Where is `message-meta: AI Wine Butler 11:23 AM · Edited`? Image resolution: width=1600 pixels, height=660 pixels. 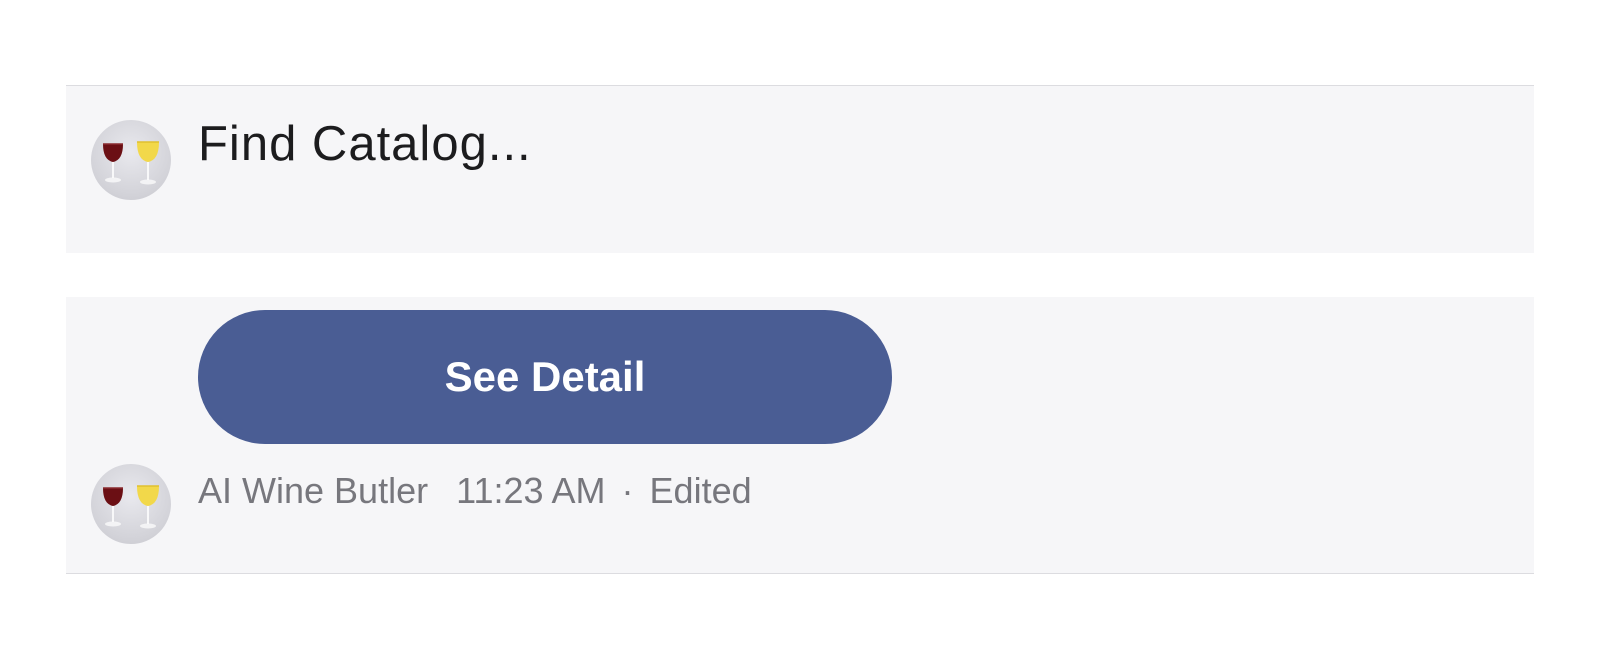
message-meta: AI Wine Butler 11:23 AM · Edited is located at coordinates (475, 491).